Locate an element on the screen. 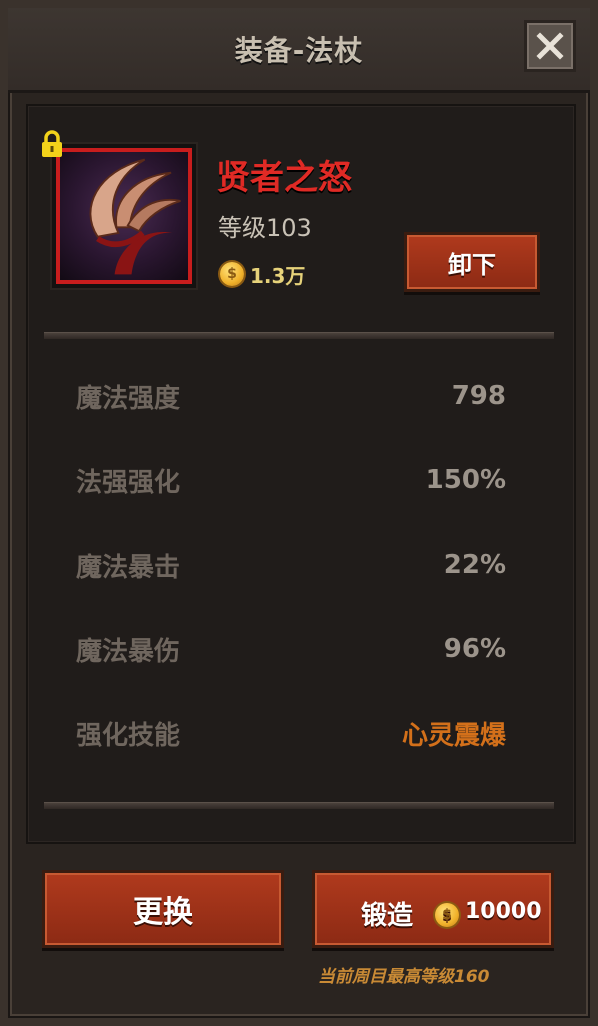 This screenshot has width=598, height=1026. forge-cost: 10000 is located at coordinates (503, 911).